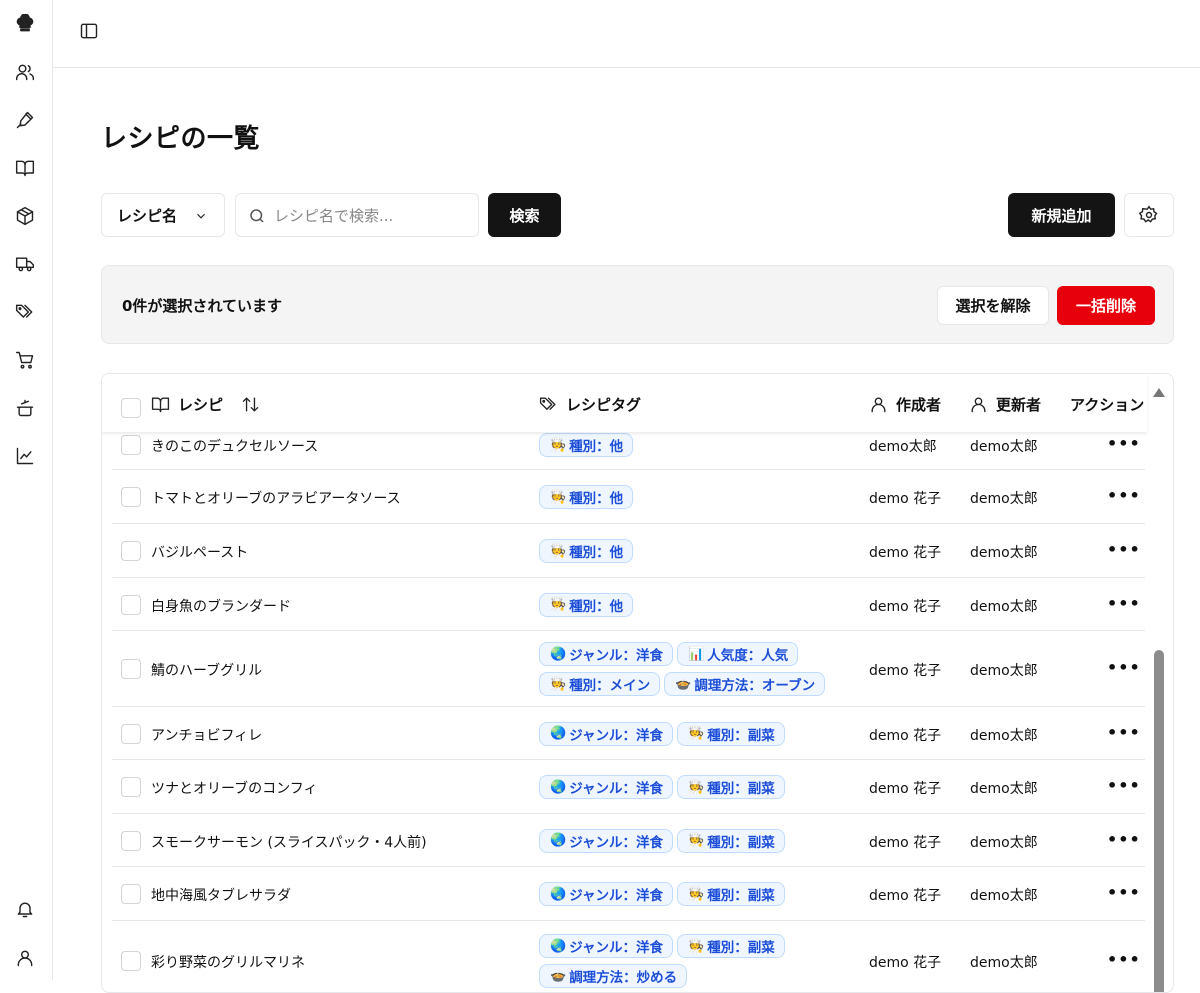 The height and width of the screenshot is (993, 1200). Describe the element at coordinates (199, 552) in the screenshot. I see `recipe-name: バジルペースト` at that location.